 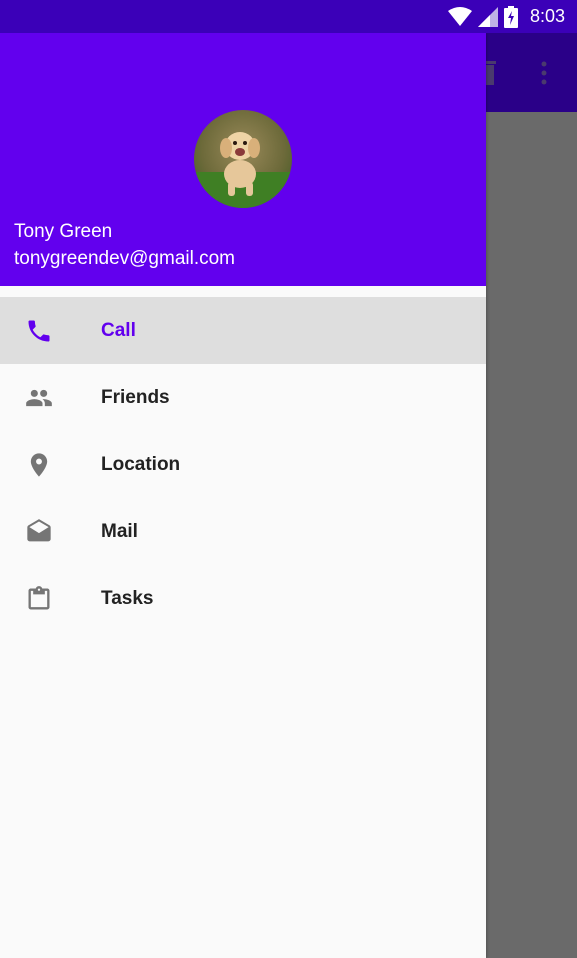 I want to click on status-icons: 8:03, so click(x=506, y=16).